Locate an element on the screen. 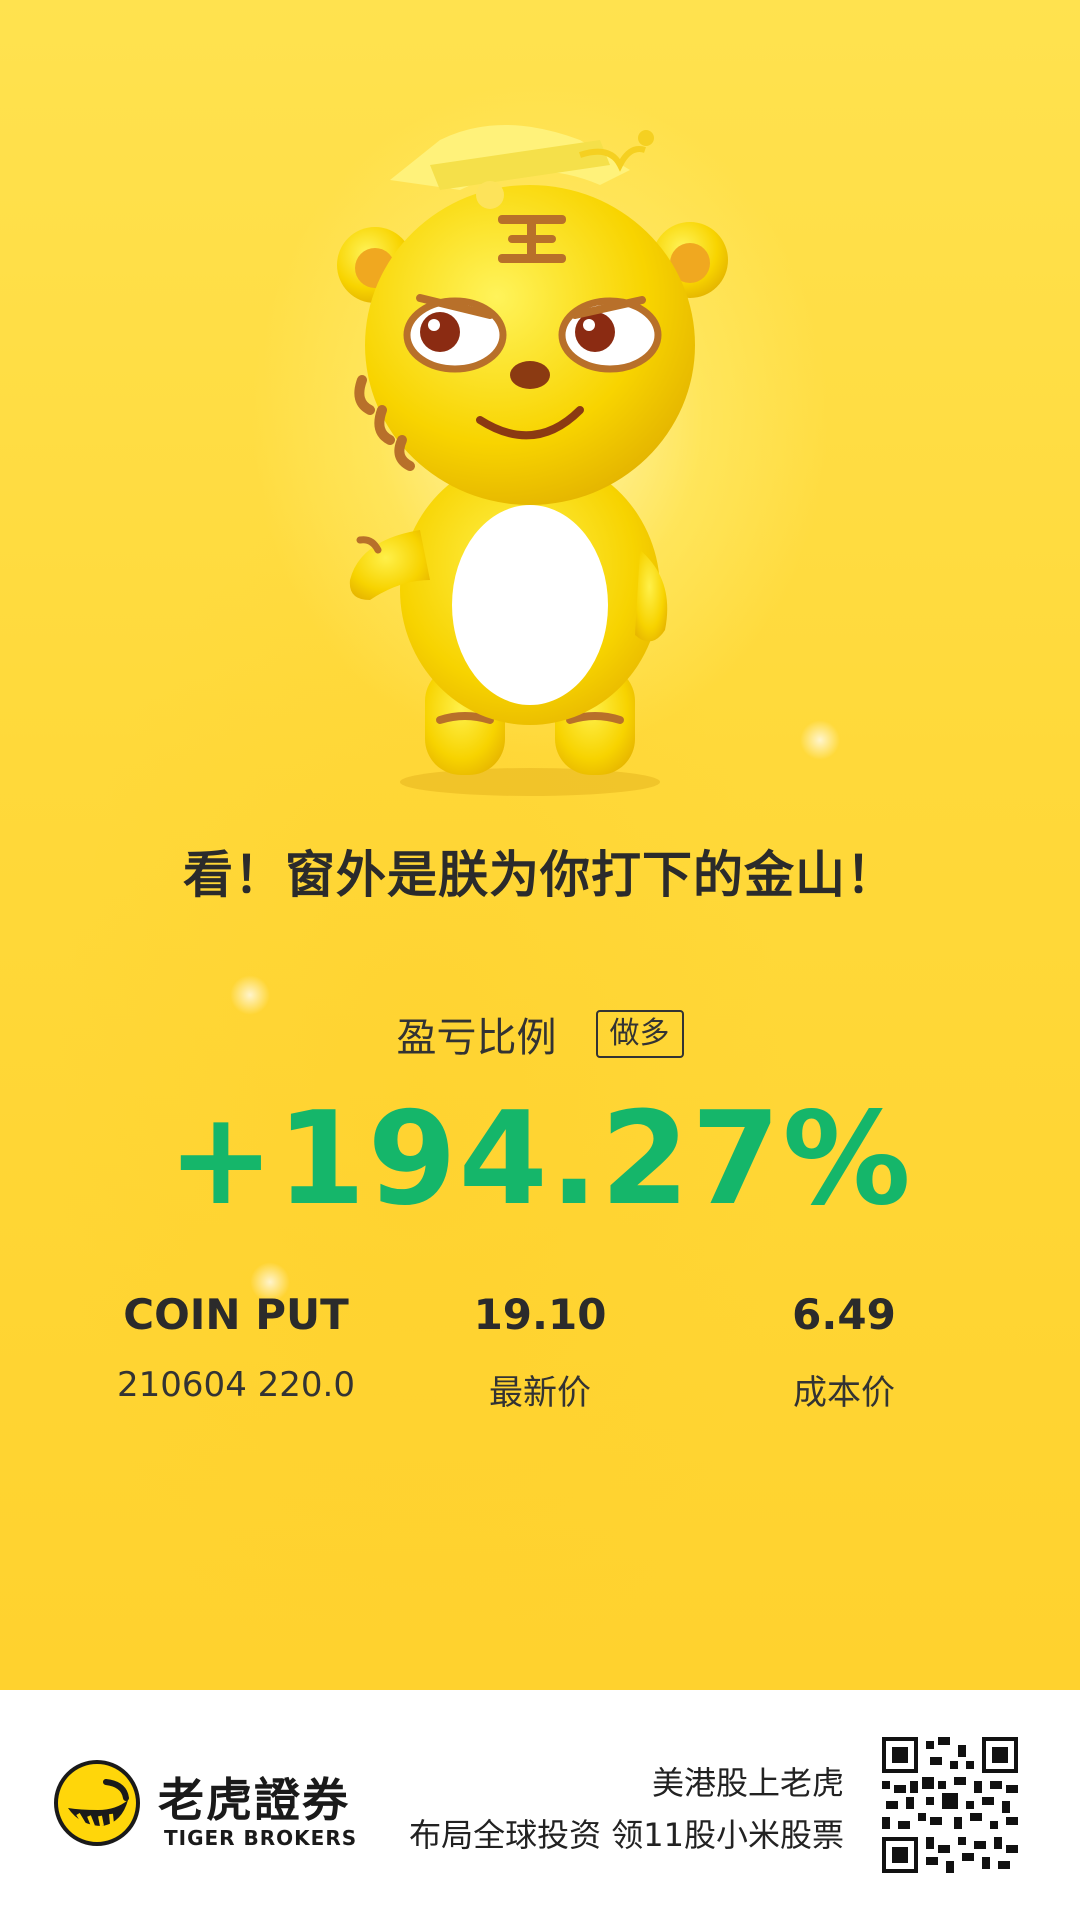 The width and height of the screenshot is (1080, 1920). pnl-ratio-row: 盈亏比例 做多 is located at coordinates (540, 1033).